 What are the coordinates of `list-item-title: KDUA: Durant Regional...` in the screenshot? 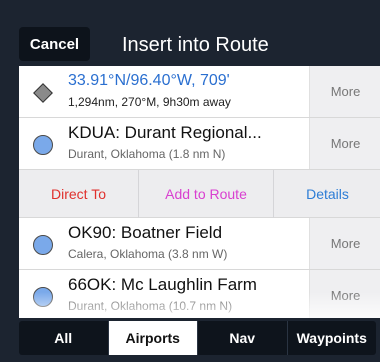 It's located at (165, 132).